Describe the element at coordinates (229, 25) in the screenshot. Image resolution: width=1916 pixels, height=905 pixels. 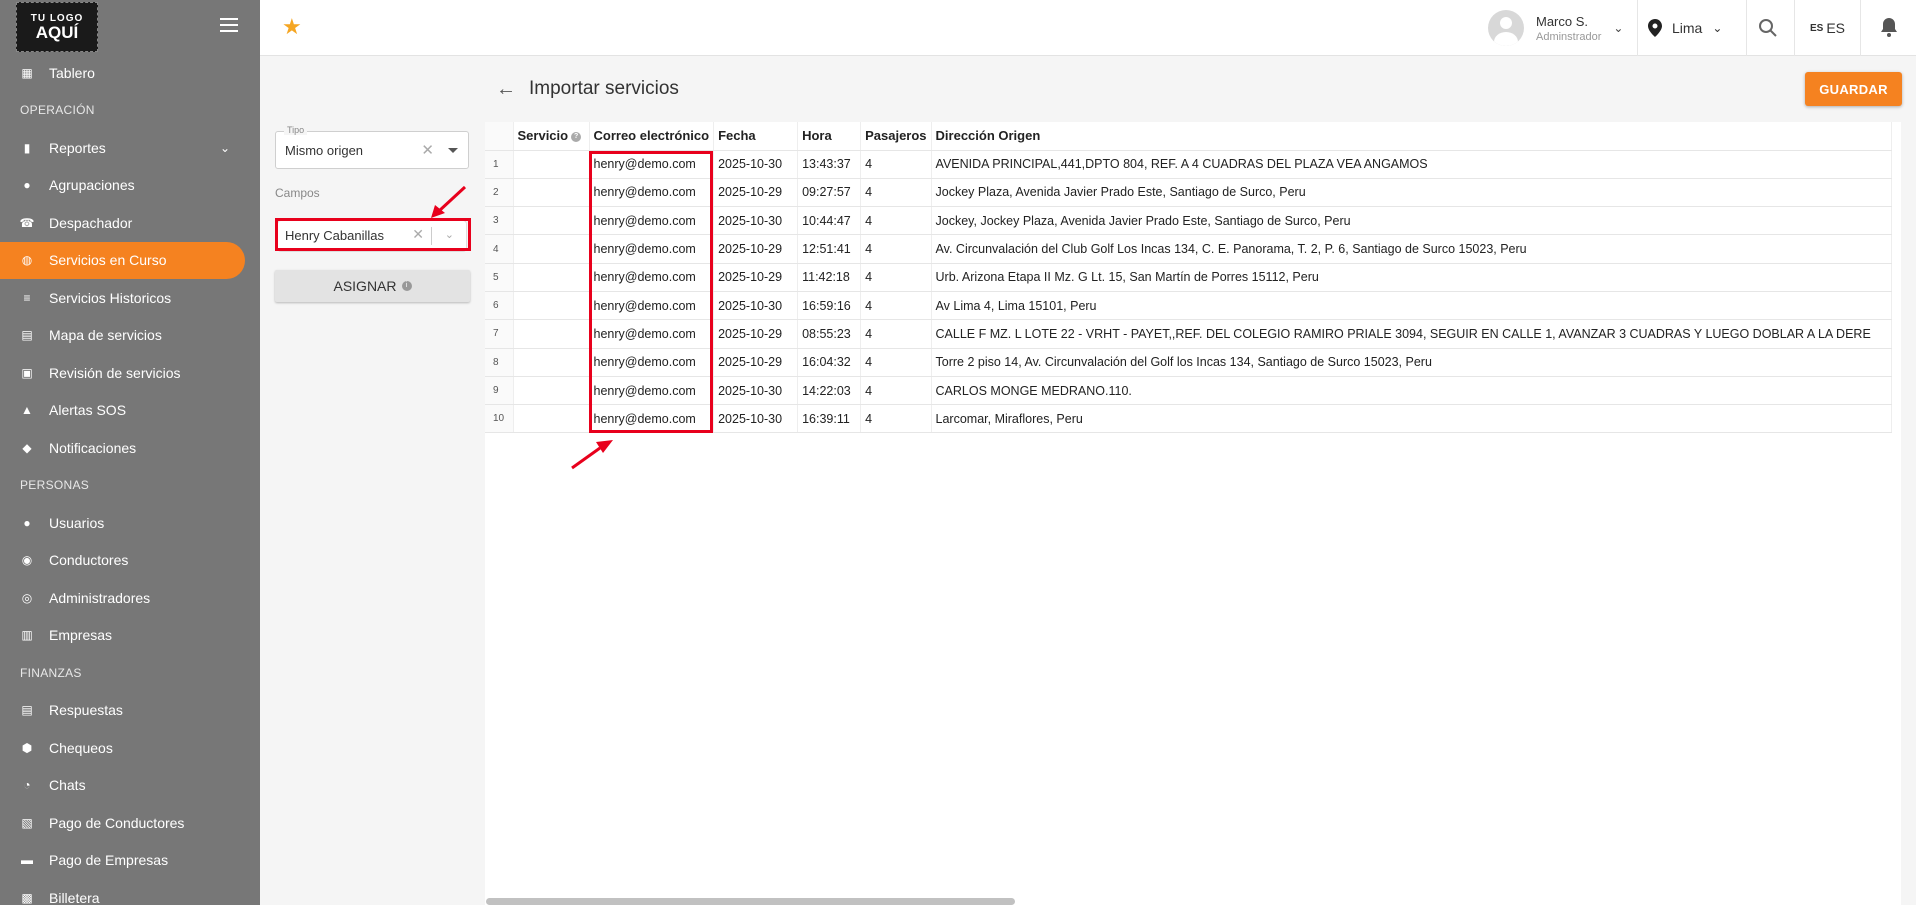
I see `menu-hamburger-icon` at that location.